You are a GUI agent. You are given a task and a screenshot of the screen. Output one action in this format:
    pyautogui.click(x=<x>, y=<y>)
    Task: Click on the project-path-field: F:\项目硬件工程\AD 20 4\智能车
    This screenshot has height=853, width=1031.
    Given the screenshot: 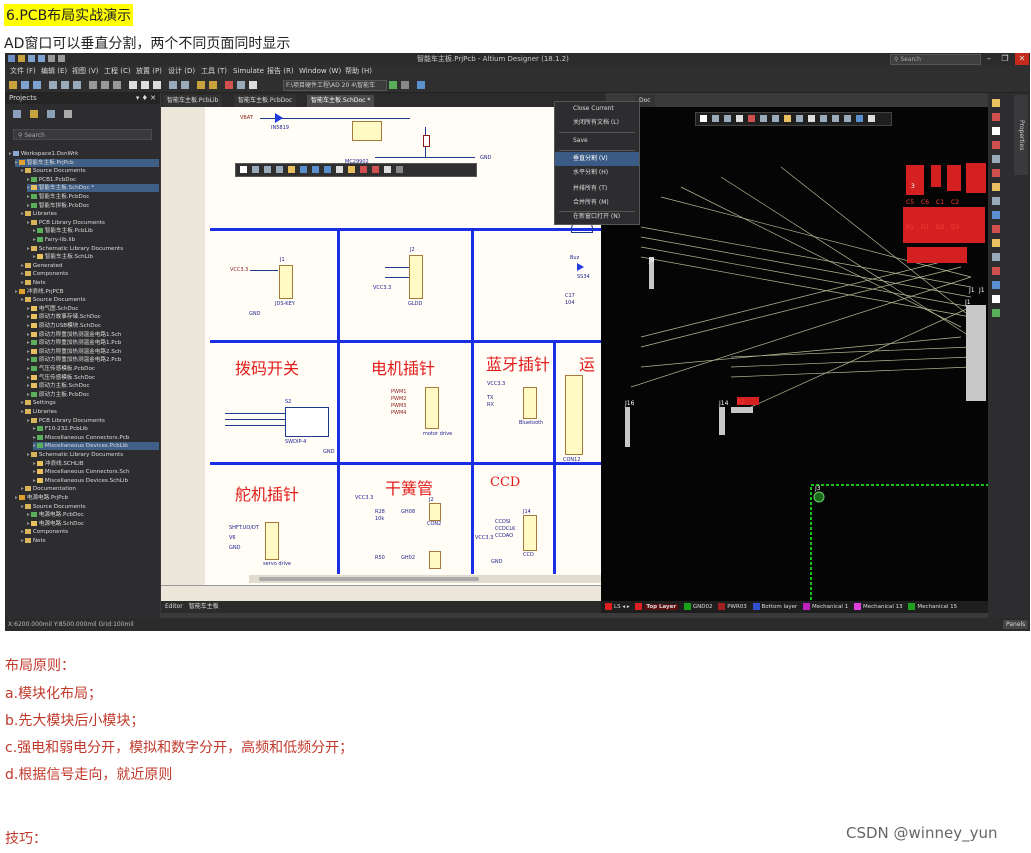 What is the action you would take?
    pyautogui.click(x=335, y=85)
    